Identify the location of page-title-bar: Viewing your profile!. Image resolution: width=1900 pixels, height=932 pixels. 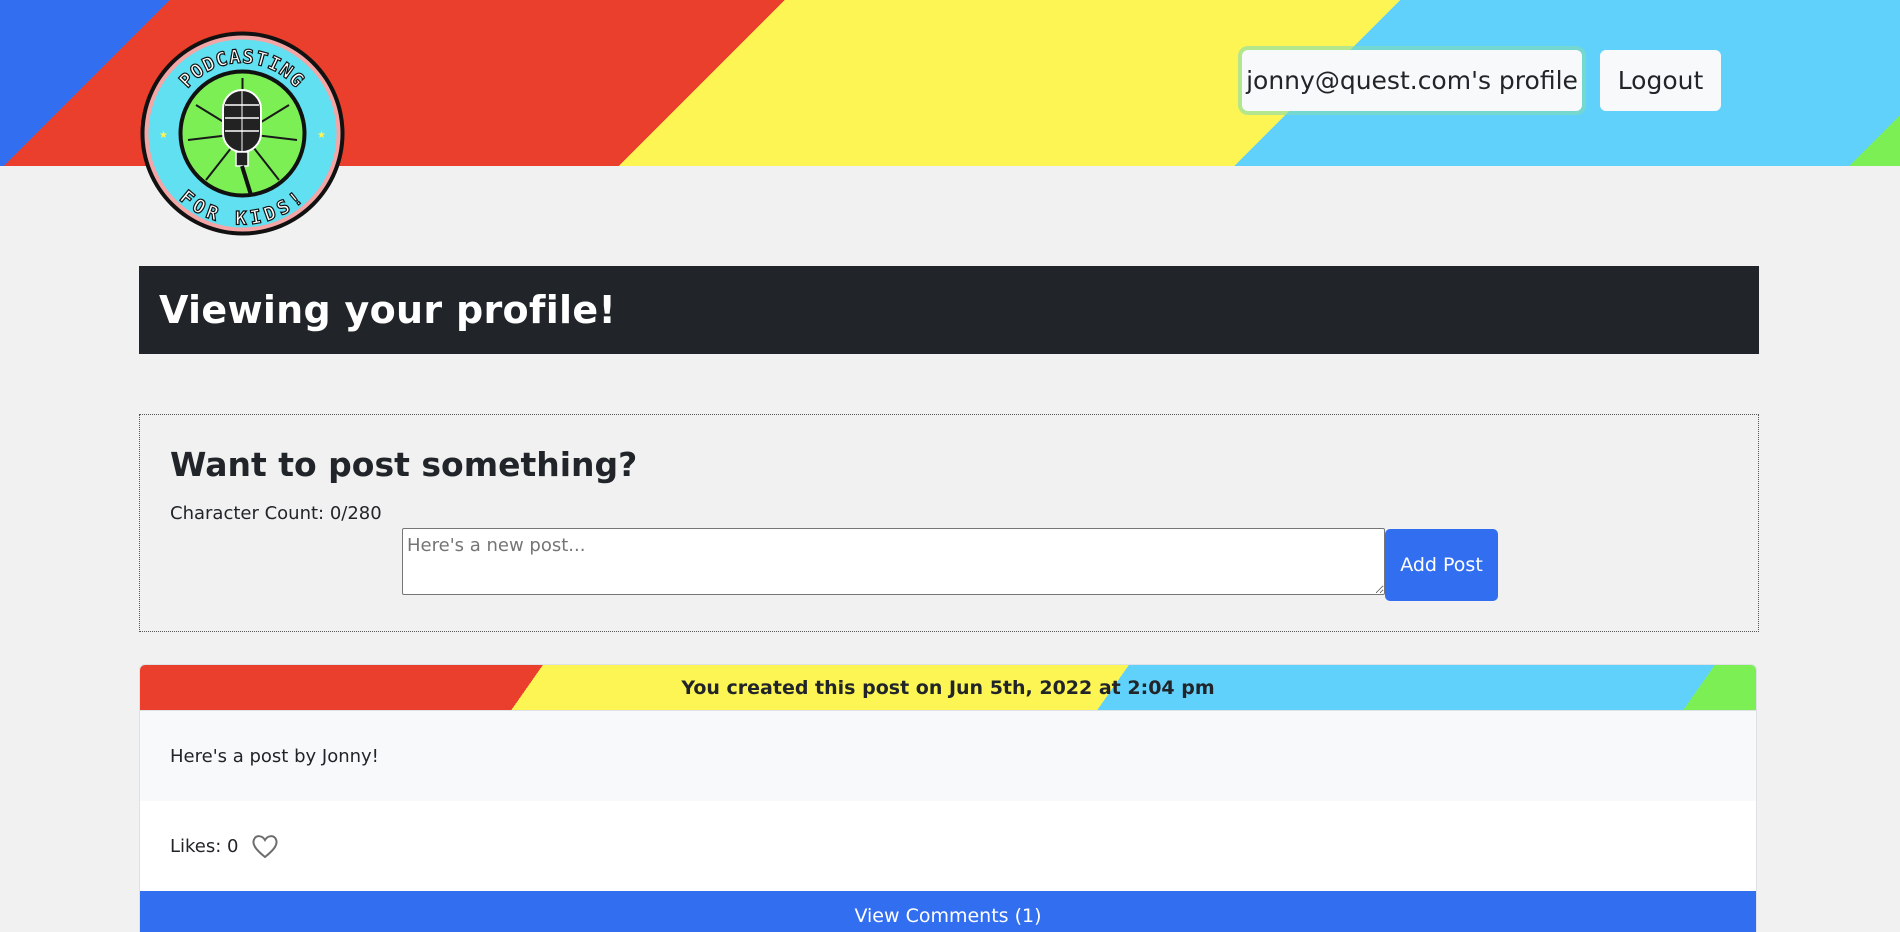
(949, 310).